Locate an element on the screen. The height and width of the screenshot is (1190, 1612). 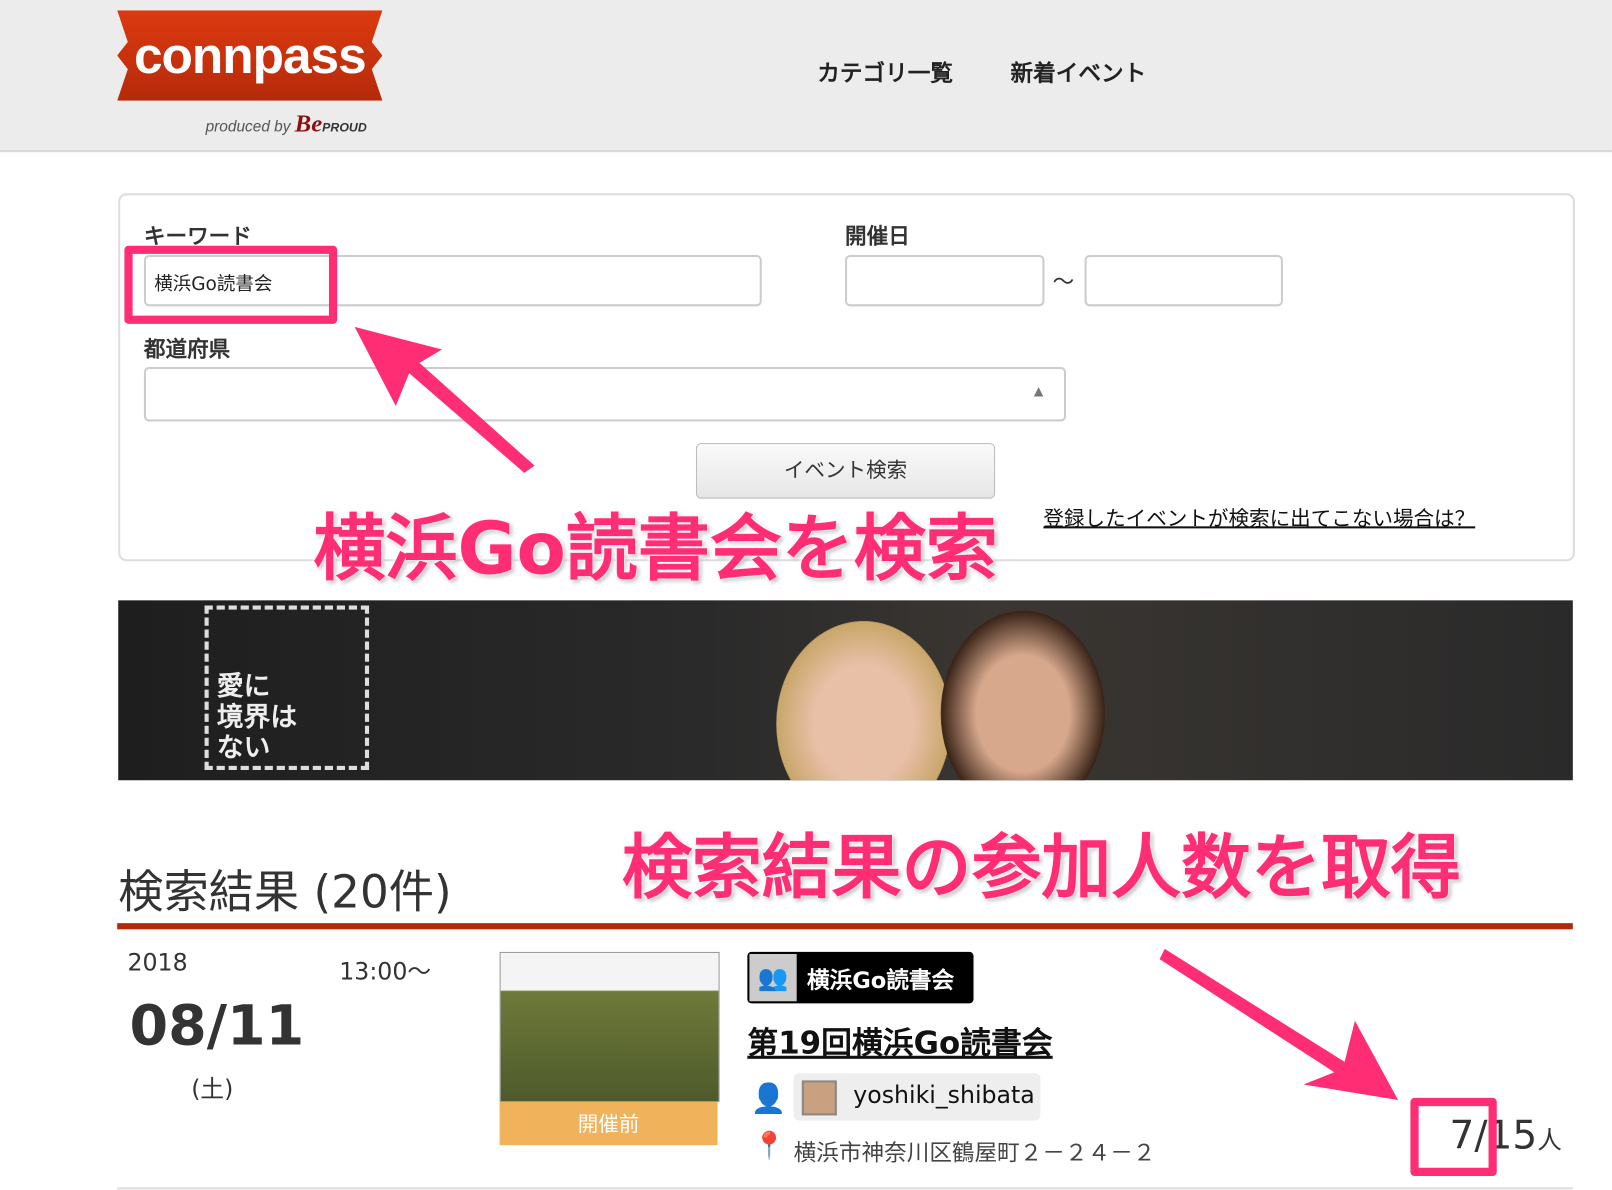
unit: 人 is located at coordinates (1549, 1140).